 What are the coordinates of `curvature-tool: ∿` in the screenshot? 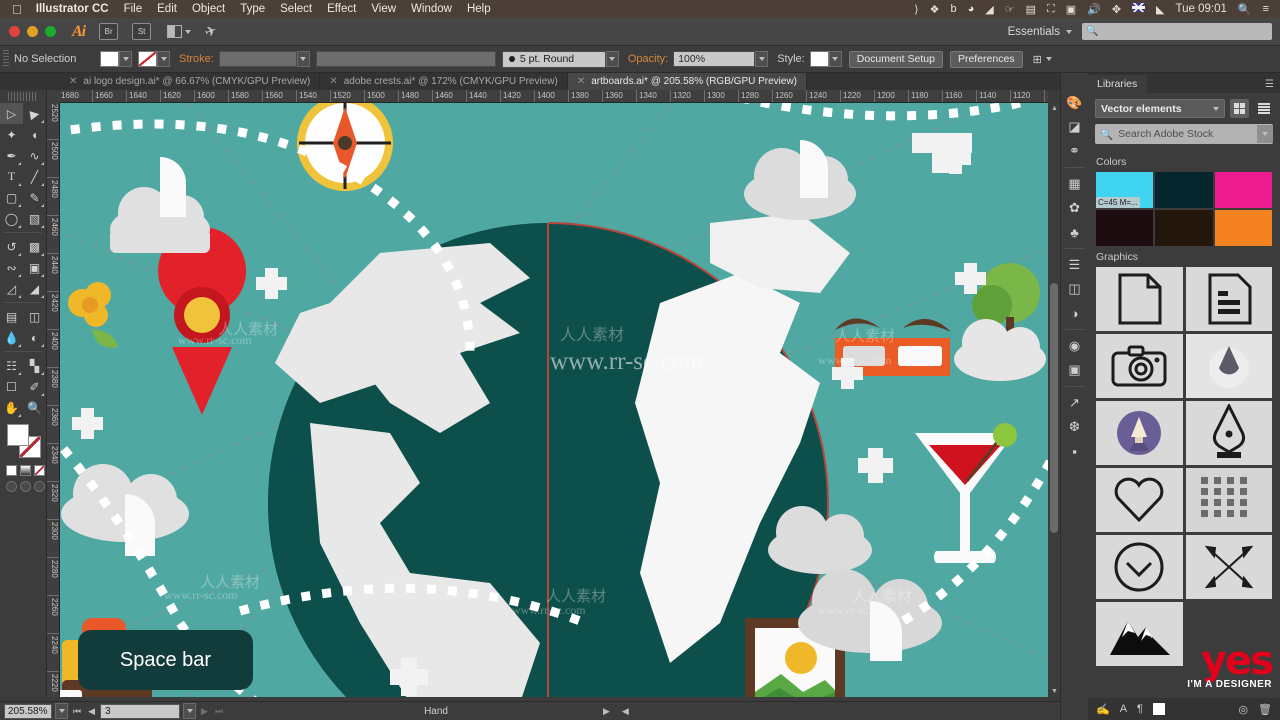 It's located at (34, 155).